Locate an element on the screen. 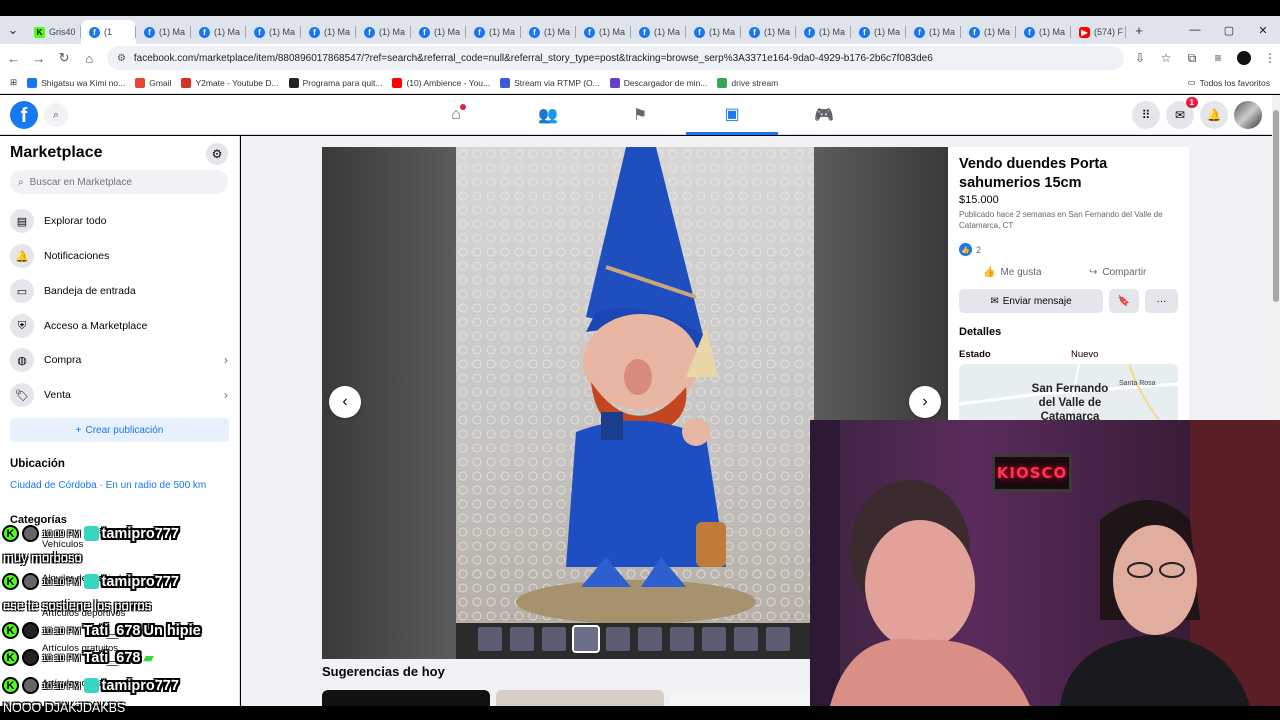 Image resolution: width=1280 pixels, height=720 pixels. bookmark-star-icon: ☆ is located at coordinates (1166, 58).